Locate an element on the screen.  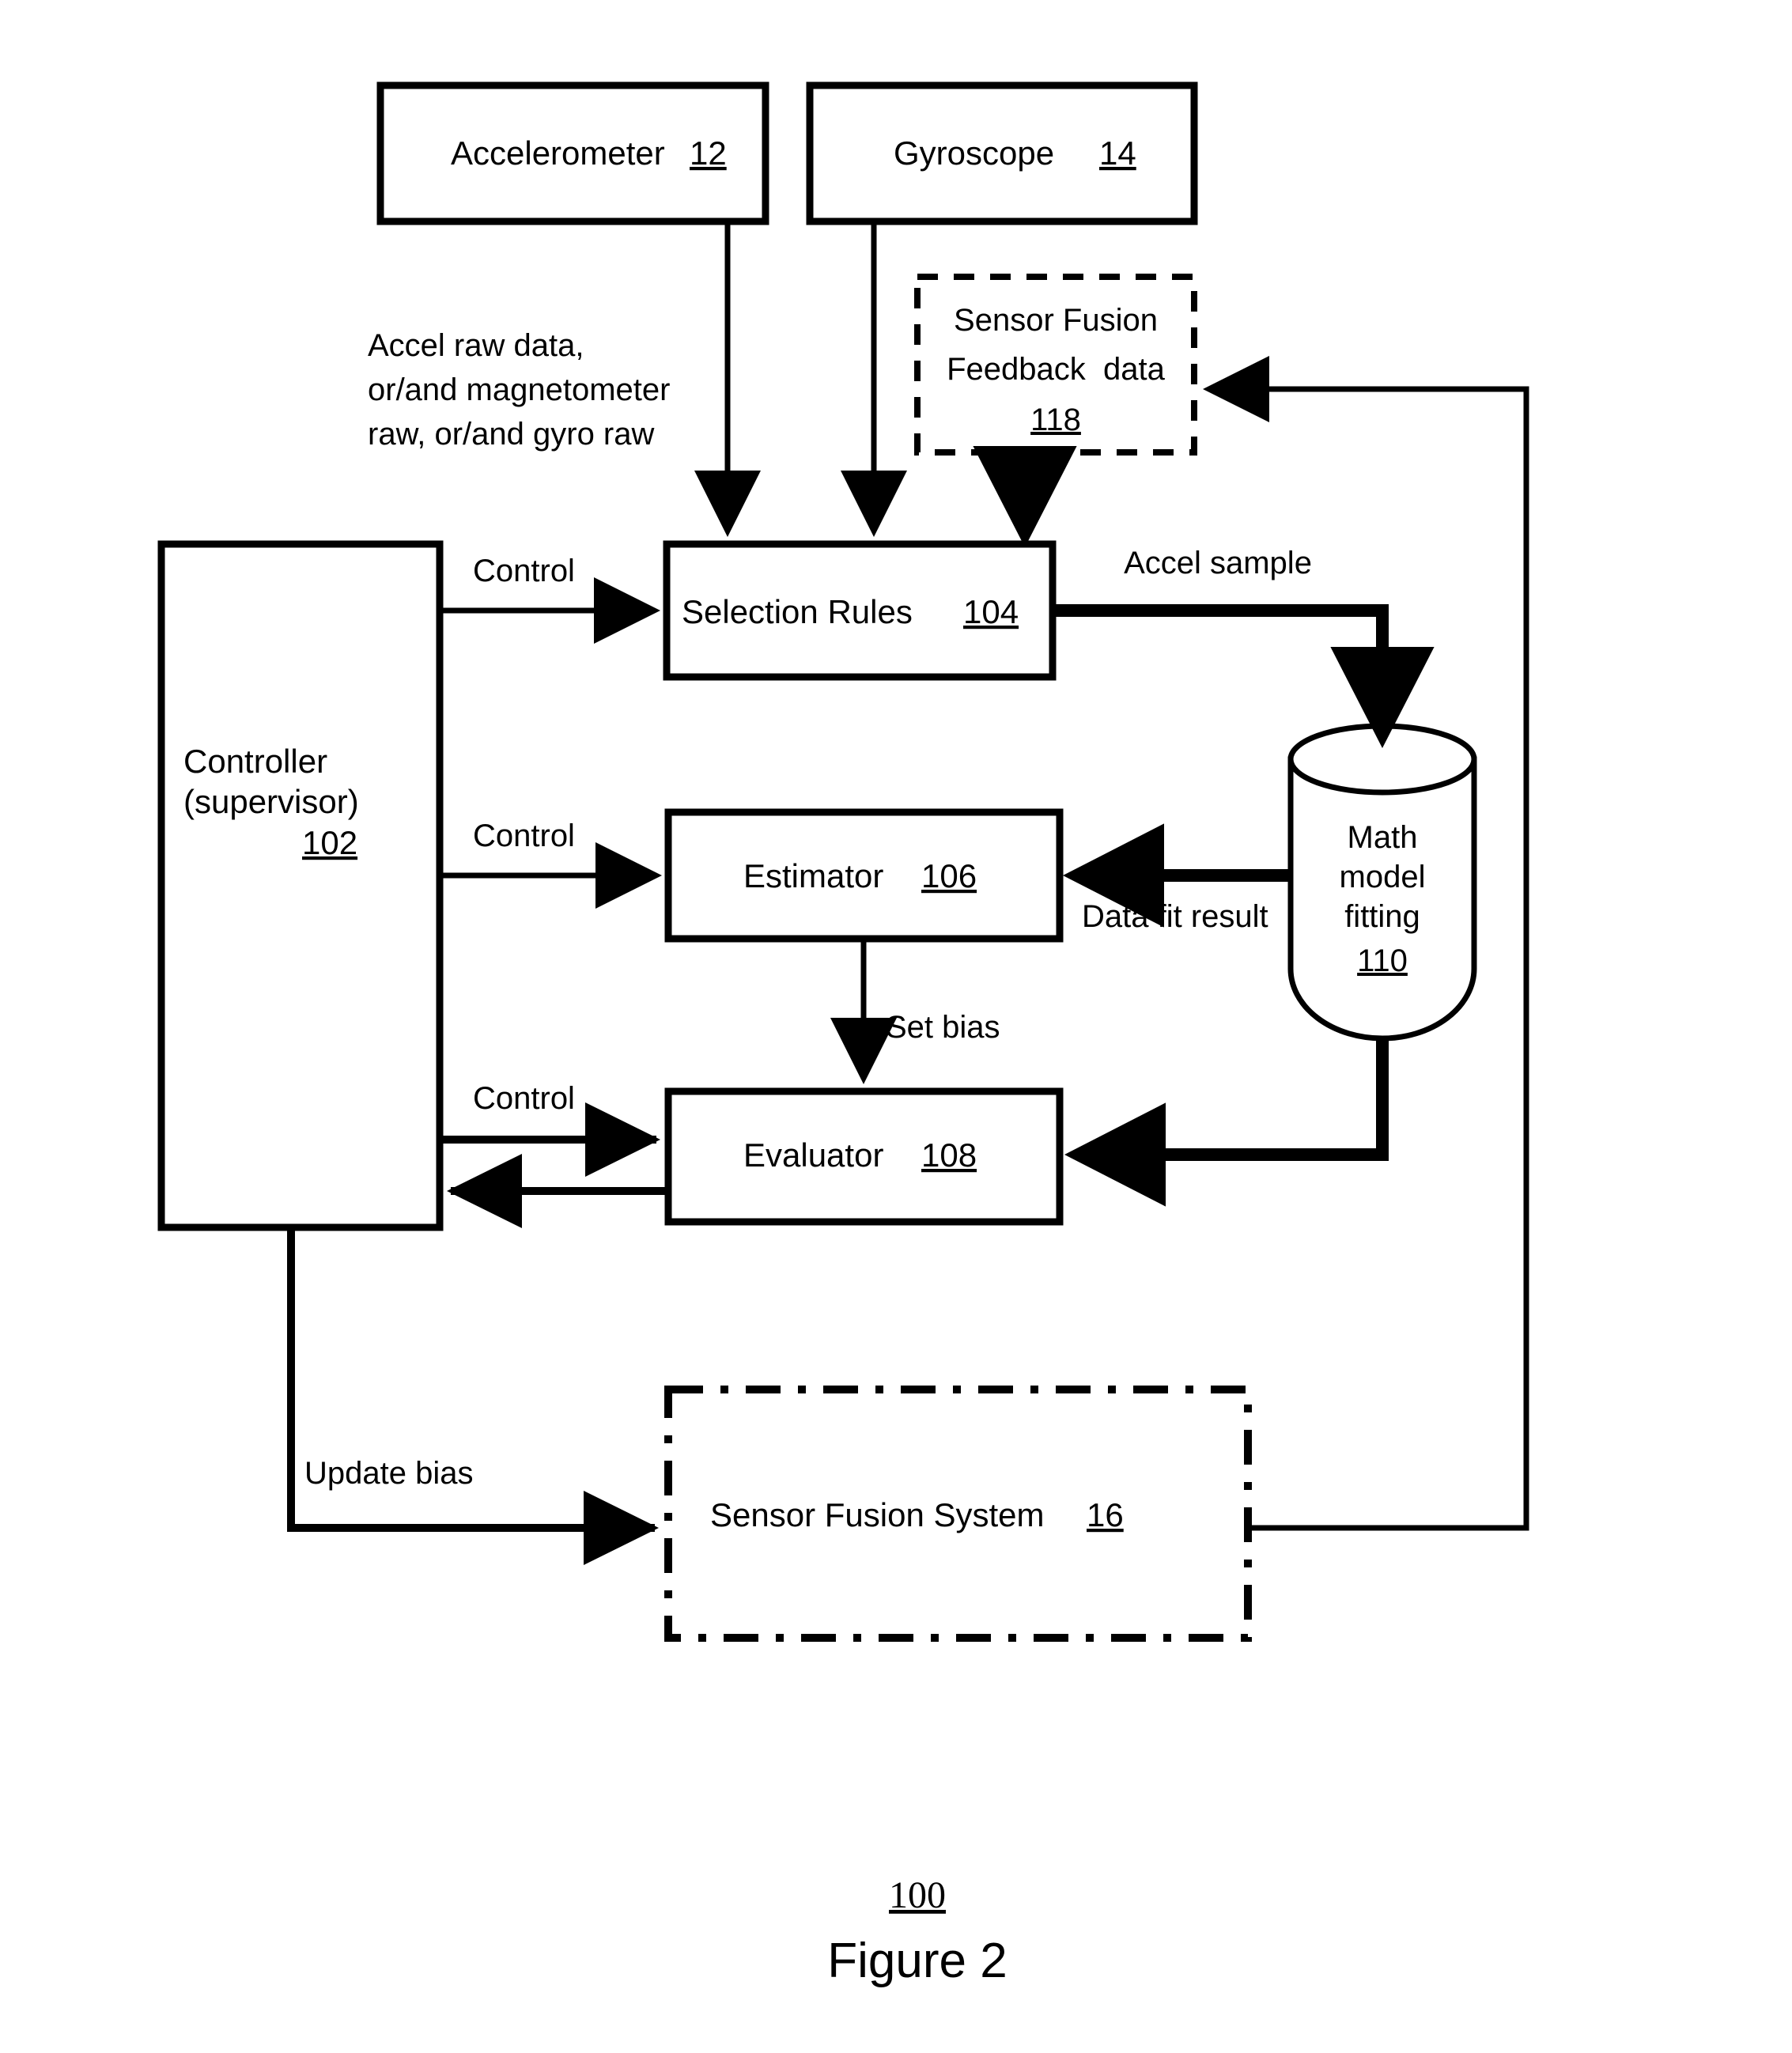
sensor-fusion-system-label: Sensor Fusion System is located at coordinates (878, 1514).